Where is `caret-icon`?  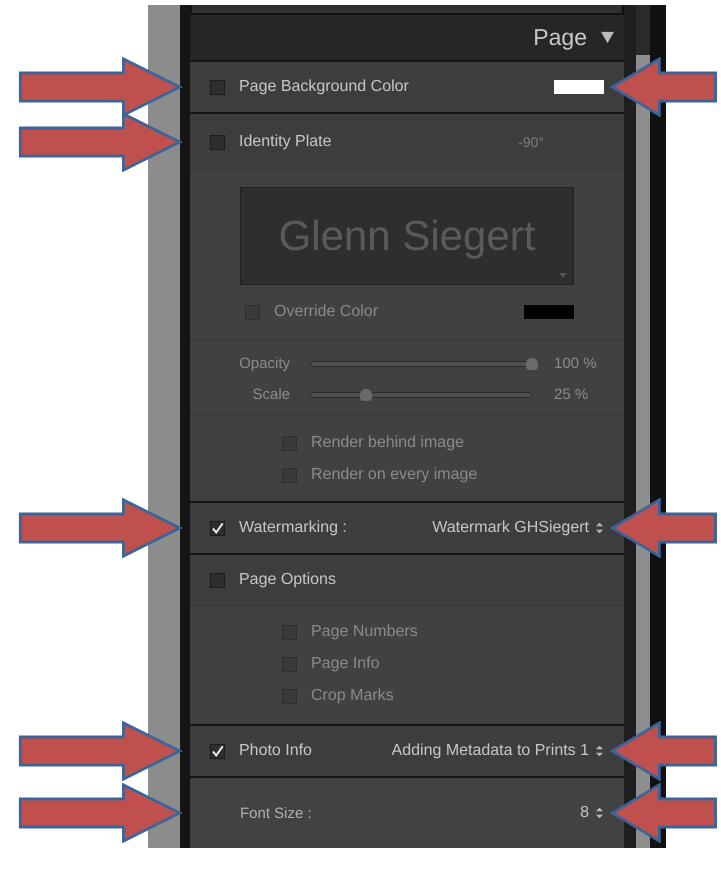 caret-icon is located at coordinates (563, 275).